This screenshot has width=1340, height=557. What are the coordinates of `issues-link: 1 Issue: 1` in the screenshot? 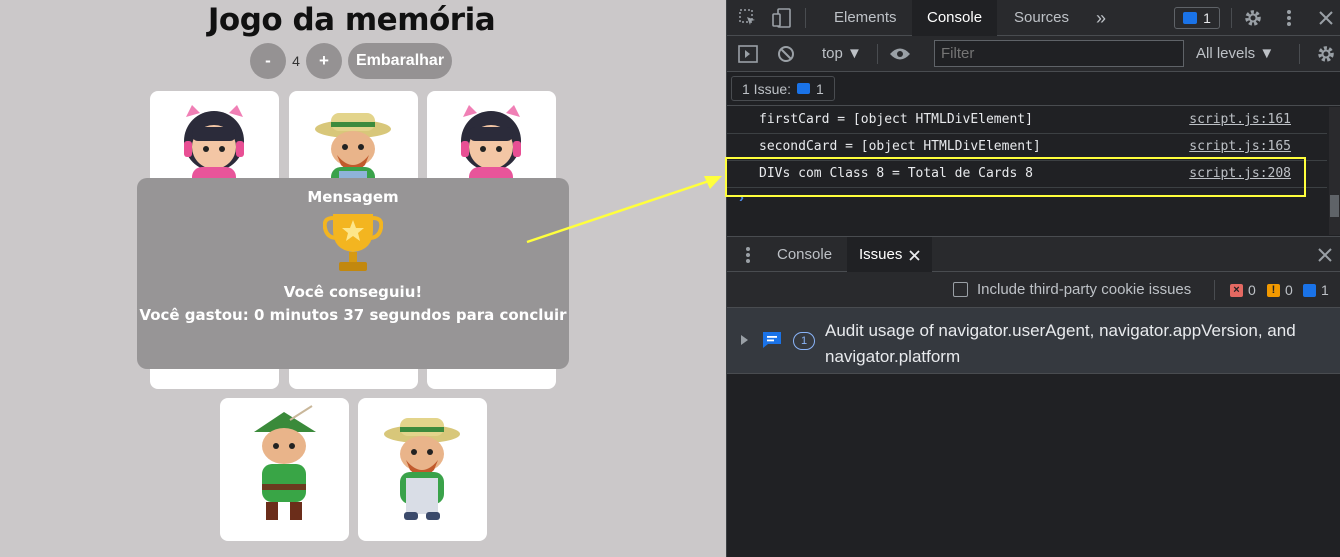 It's located at (783, 88).